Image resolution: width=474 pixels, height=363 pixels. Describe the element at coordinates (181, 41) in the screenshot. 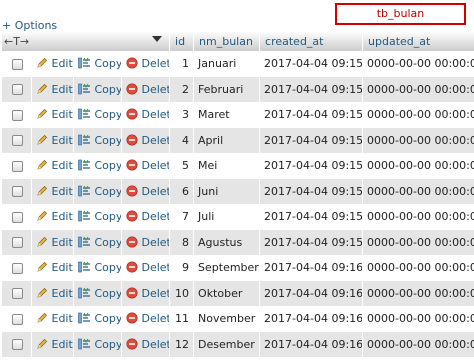

I see `column-header-id: id` at that location.